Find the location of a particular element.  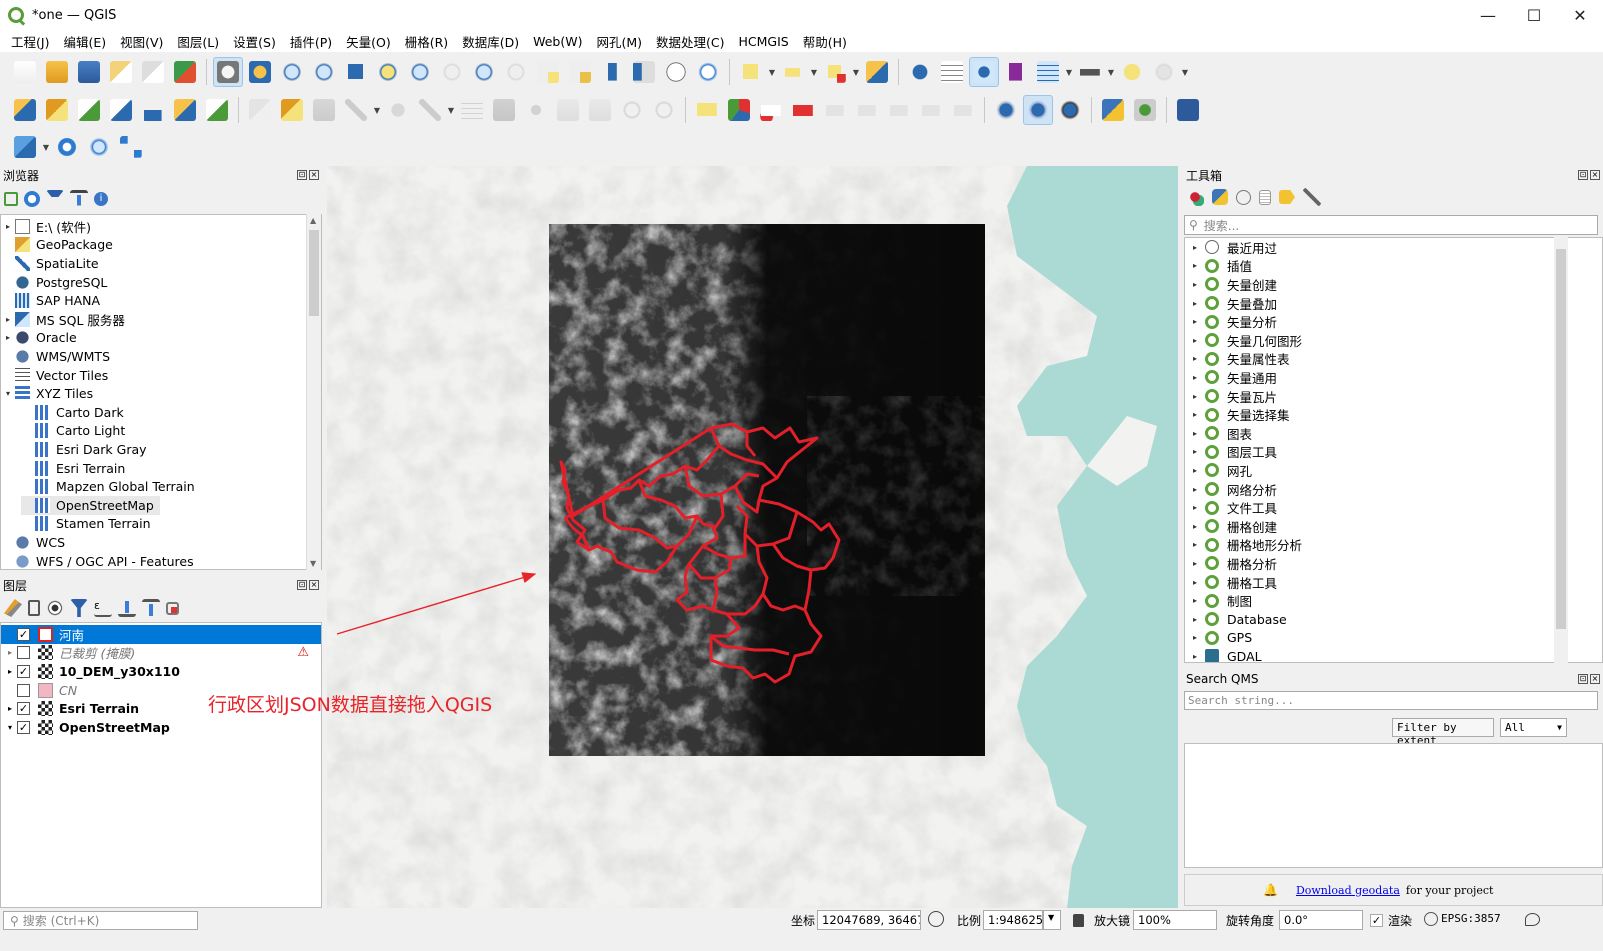

locator-search-input: ⚲ 搜索 (Ctrl+K) is located at coordinates (100, 920).